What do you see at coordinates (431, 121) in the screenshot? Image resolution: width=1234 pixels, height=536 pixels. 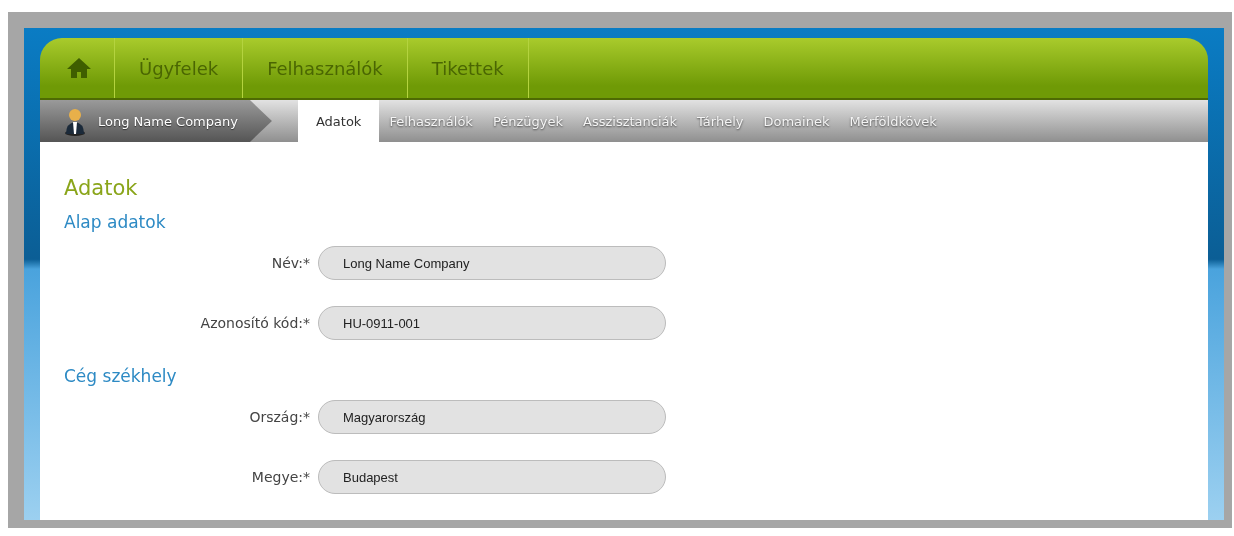 I see `tab: Felhasználók` at bounding box center [431, 121].